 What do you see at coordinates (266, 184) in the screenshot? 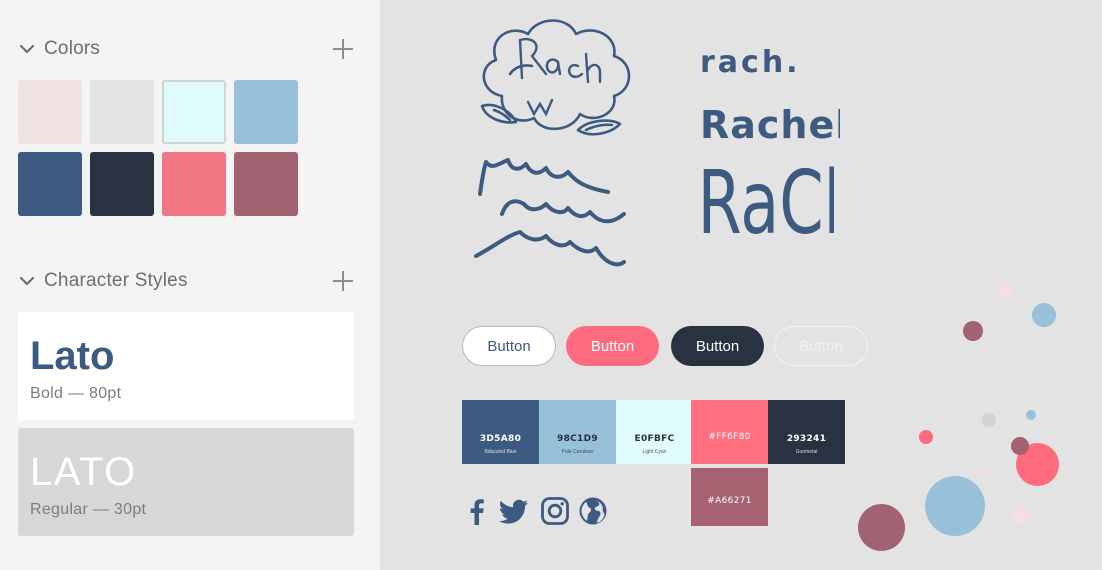
I see `swatch-mauve` at bounding box center [266, 184].